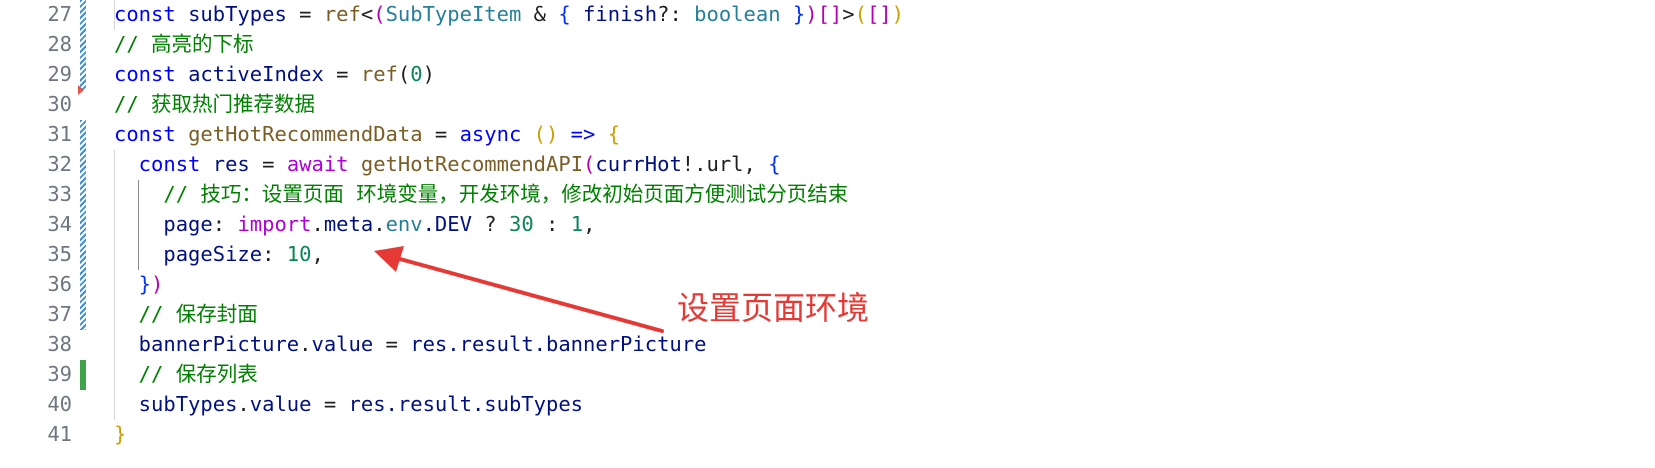 The height and width of the screenshot is (468, 1655). Describe the element at coordinates (773, 308) in the screenshot. I see `annotation-label: 设置页面环境` at that location.